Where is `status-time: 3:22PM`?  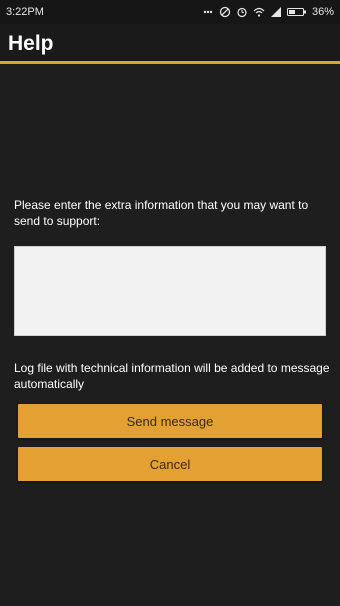
status-time: 3:22PM is located at coordinates (25, 12).